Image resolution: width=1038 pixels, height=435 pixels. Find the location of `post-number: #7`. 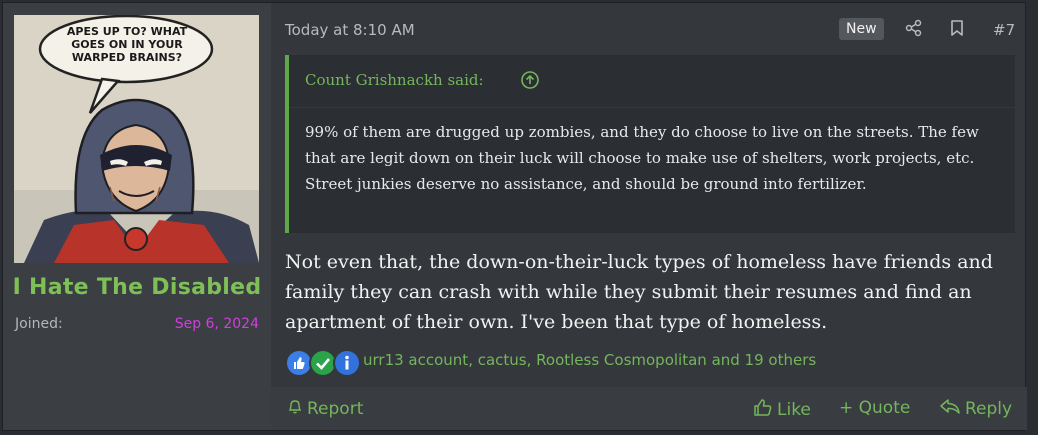

post-number: #7 is located at coordinates (1004, 30).